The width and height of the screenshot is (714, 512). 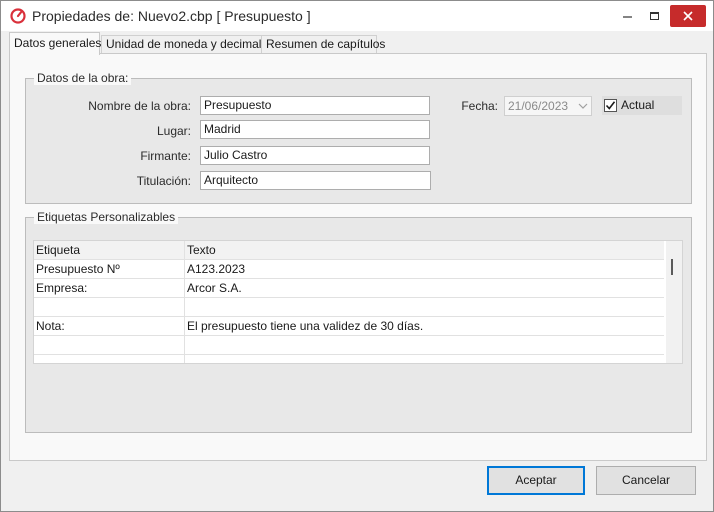 What do you see at coordinates (109, 326) in the screenshot?
I see `cell-etiqueta: Nota:` at bounding box center [109, 326].